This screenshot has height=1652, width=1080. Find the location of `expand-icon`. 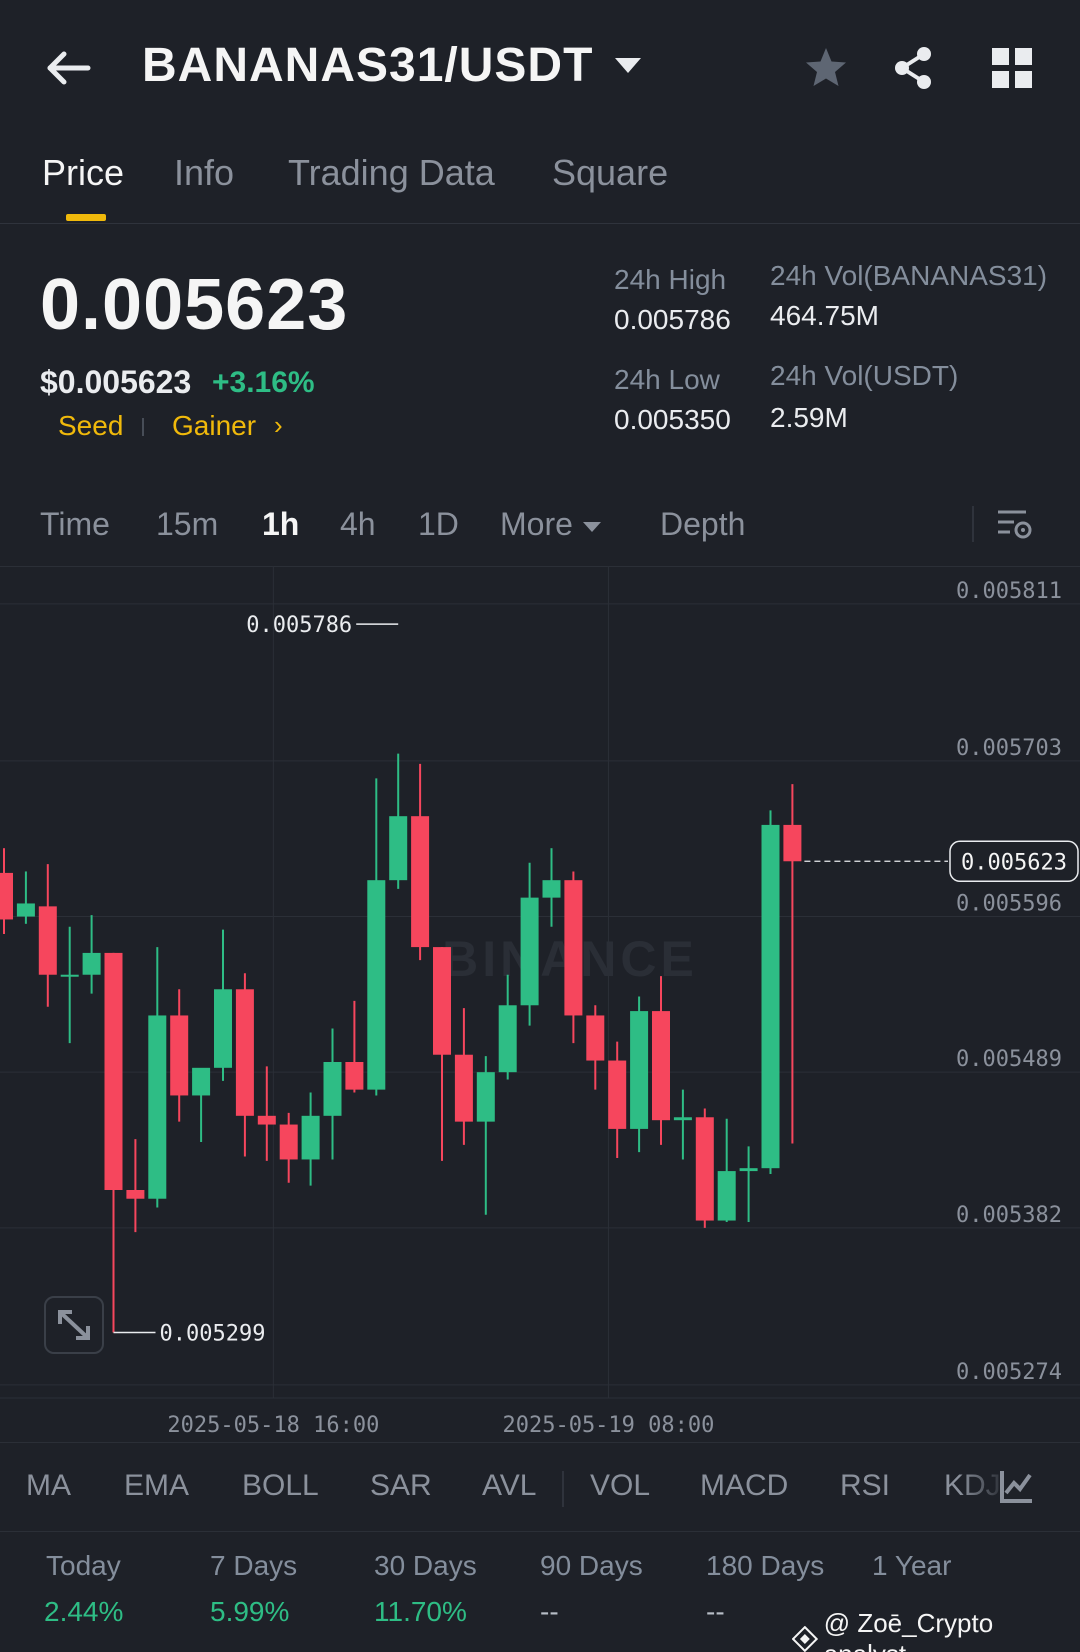

expand-icon is located at coordinates (74, 1325).